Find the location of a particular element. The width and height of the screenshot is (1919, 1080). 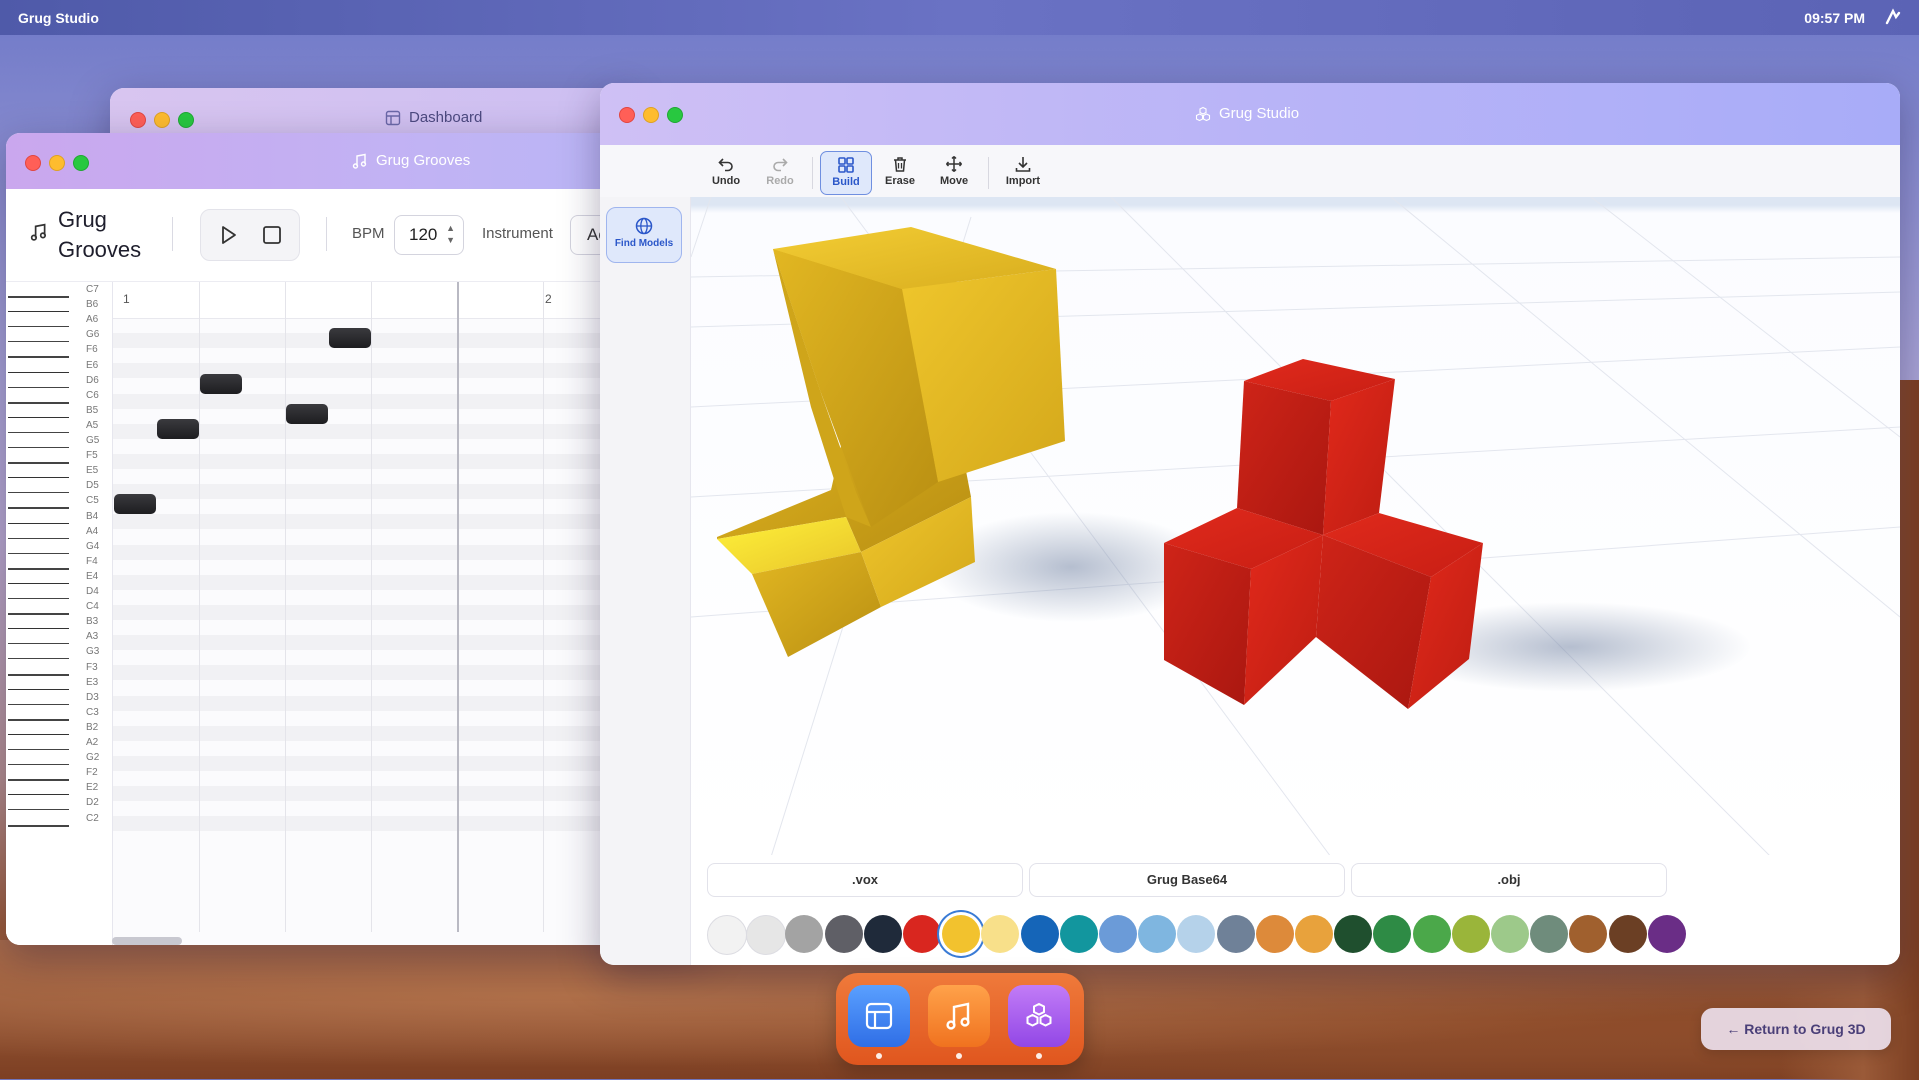

redo-button: Redo is located at coordinates (780, 172).